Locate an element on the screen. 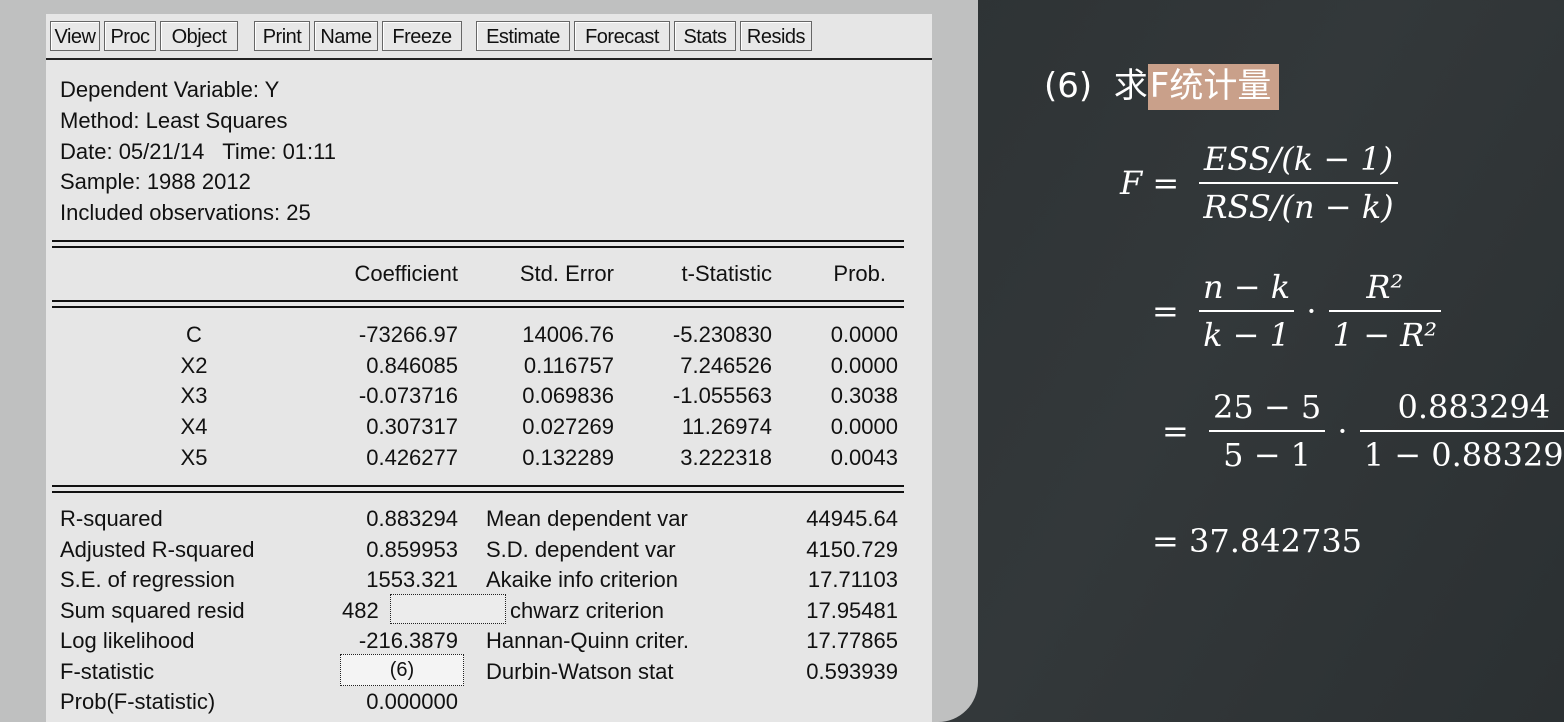 The image size is (1564, 722). stat-label: Log likelihood is located at coordinates (127, 640).